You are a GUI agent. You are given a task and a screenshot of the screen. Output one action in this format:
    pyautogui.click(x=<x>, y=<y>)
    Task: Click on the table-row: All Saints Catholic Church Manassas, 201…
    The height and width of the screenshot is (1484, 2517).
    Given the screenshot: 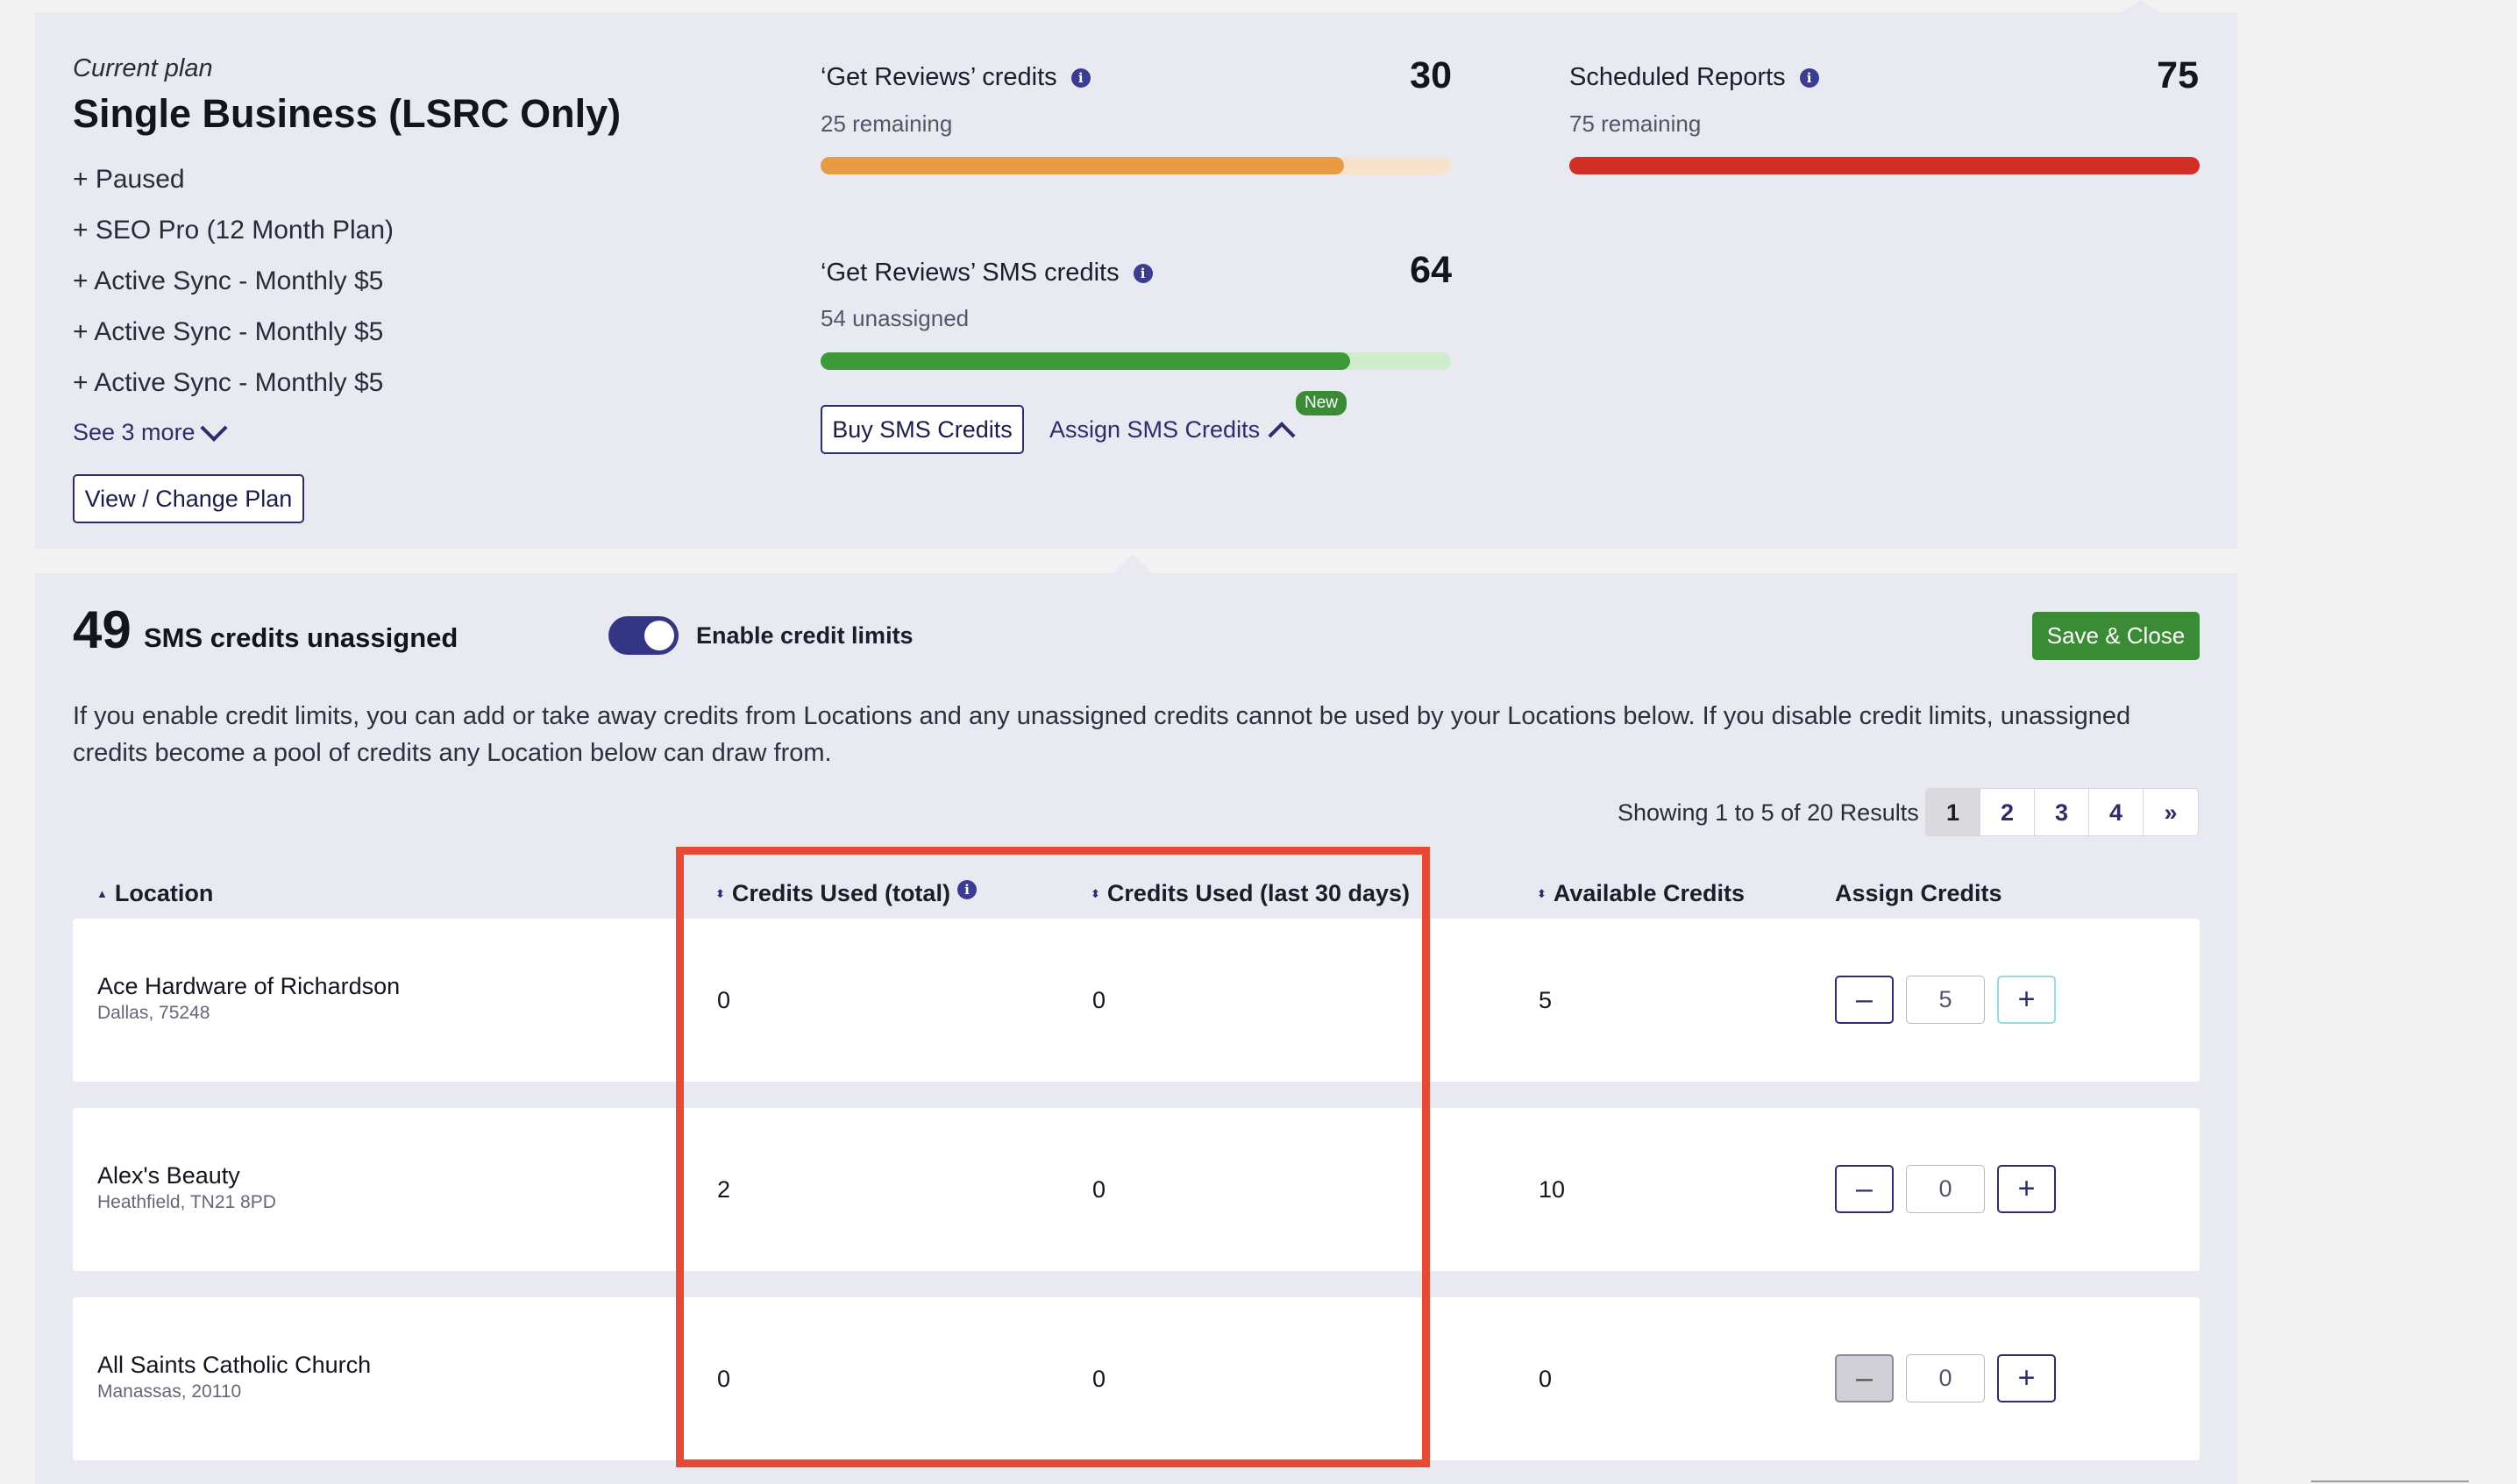 What is the action you would take?
    pyautogui.click(x=1136, y=1378)
    